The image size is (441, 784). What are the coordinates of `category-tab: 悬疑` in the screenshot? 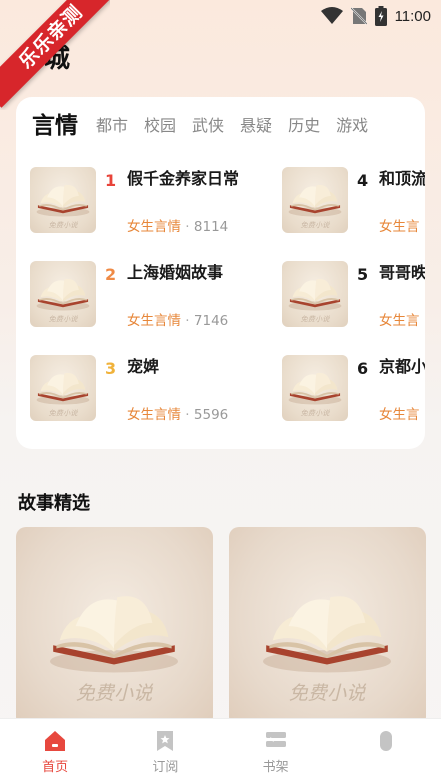 It's located at (256, 126).